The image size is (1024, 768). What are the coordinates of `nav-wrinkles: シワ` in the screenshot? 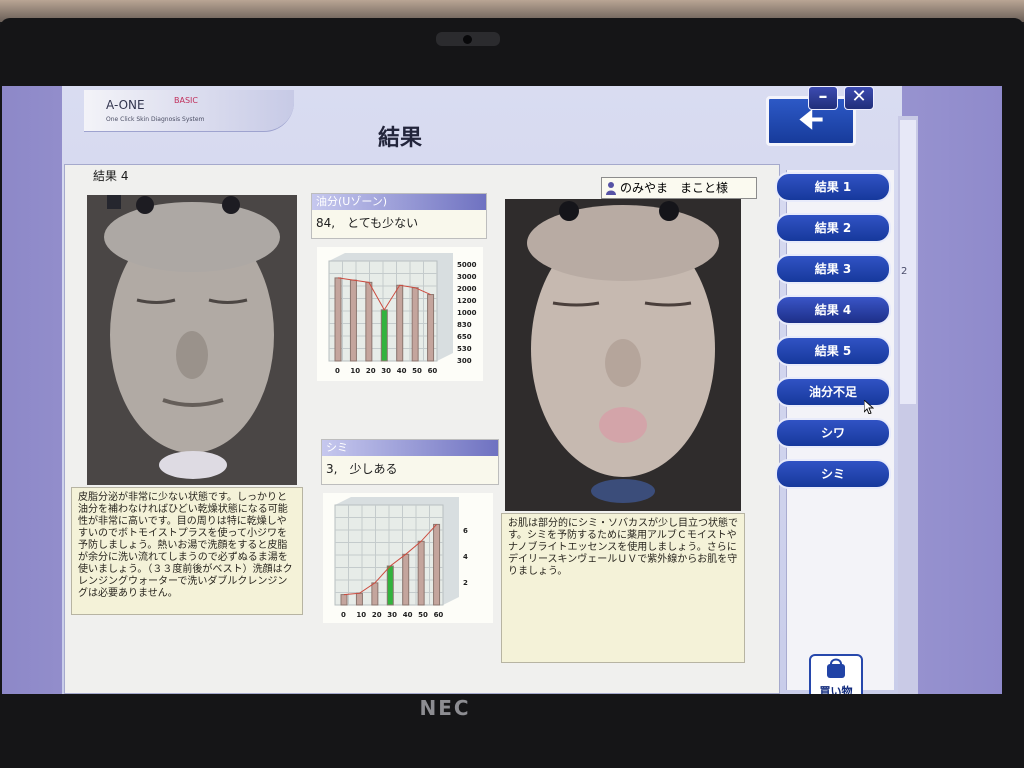 It's located at (833, 433).